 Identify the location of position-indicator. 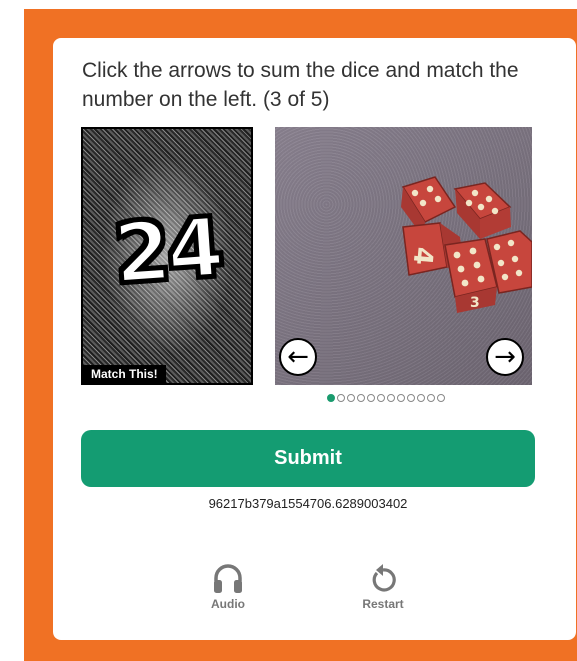
(386, 398).